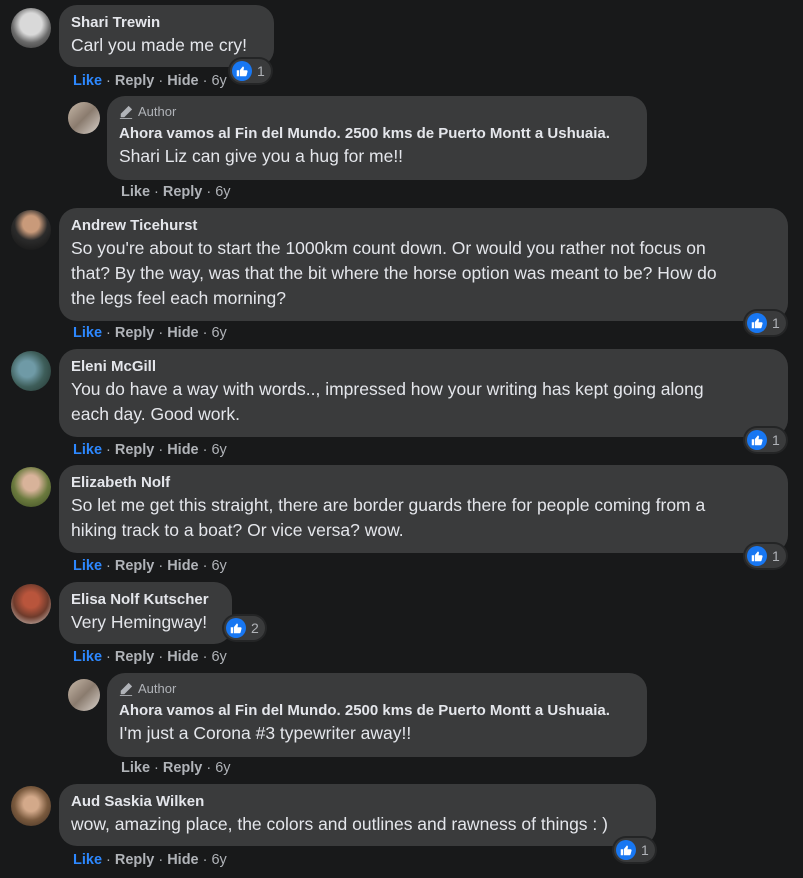 This screenshot has height=878, width=803. What do you see at coordinates (423, 483) in the screenshot?
I see `commenter-name: Elizabeth Nolf` at bounding box center [423, 483].